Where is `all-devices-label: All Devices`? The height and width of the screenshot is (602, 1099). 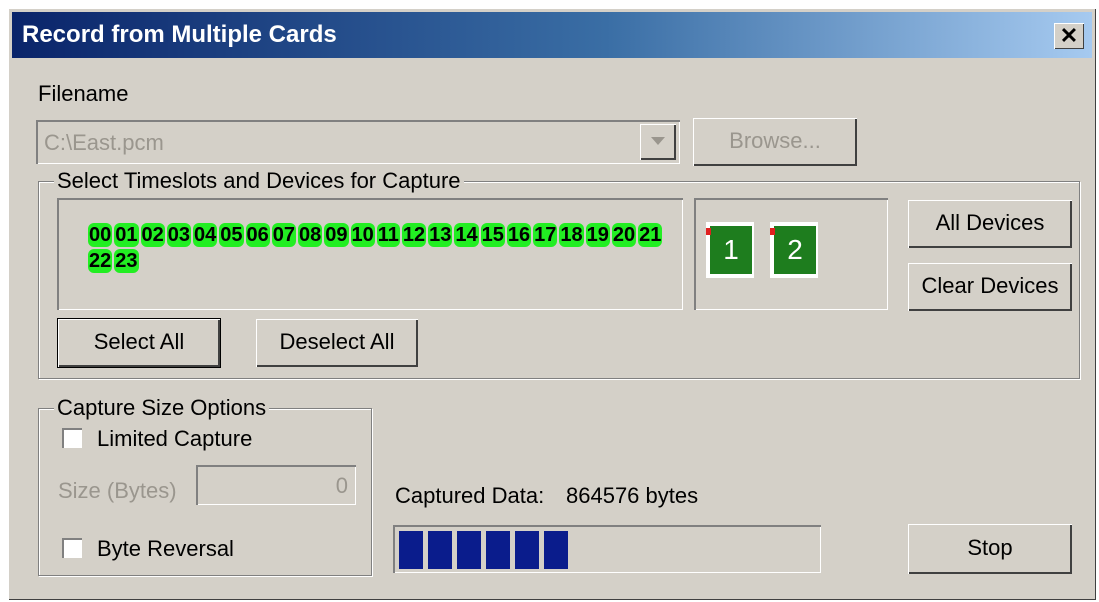 all-devices-label: All Devices is located at coordinates (990, 222).